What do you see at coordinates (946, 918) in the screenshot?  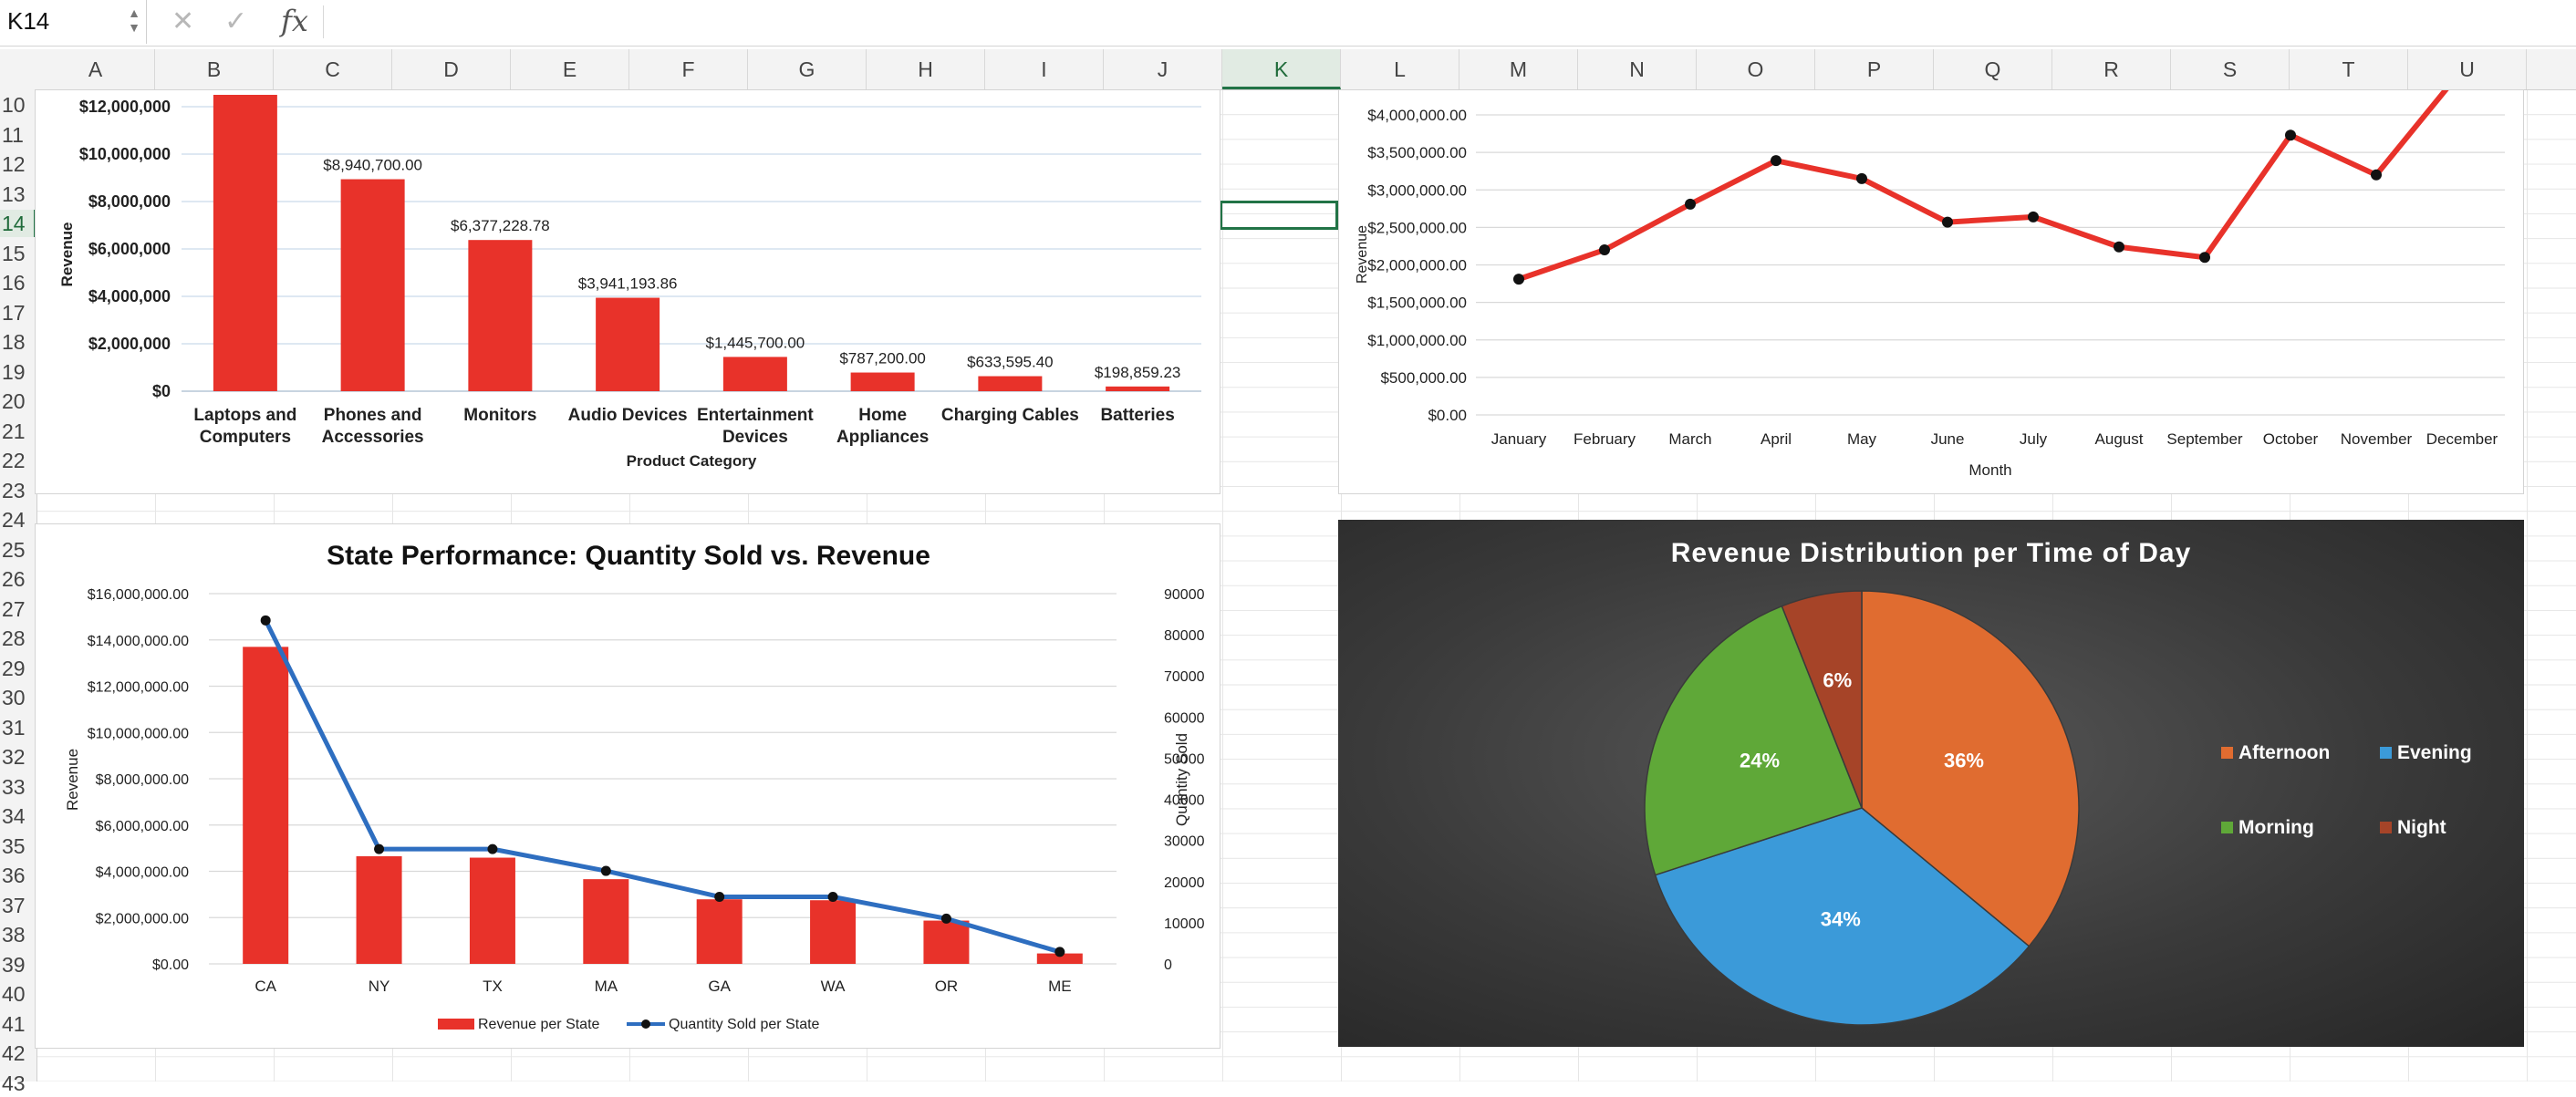 I see `quantity-point-or` at bounding box center [946, 918].